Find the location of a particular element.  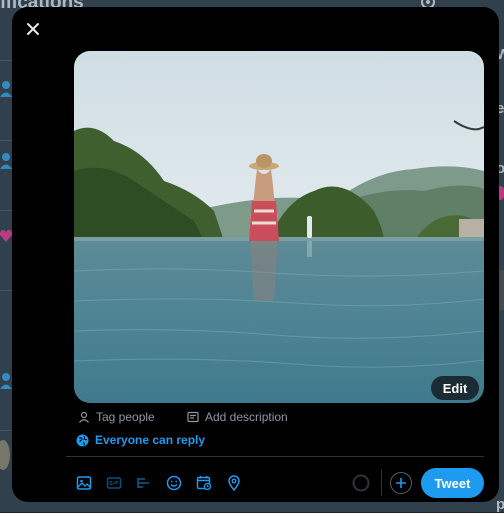

tweet-button: Tweet is located at coordinates (452, 483).